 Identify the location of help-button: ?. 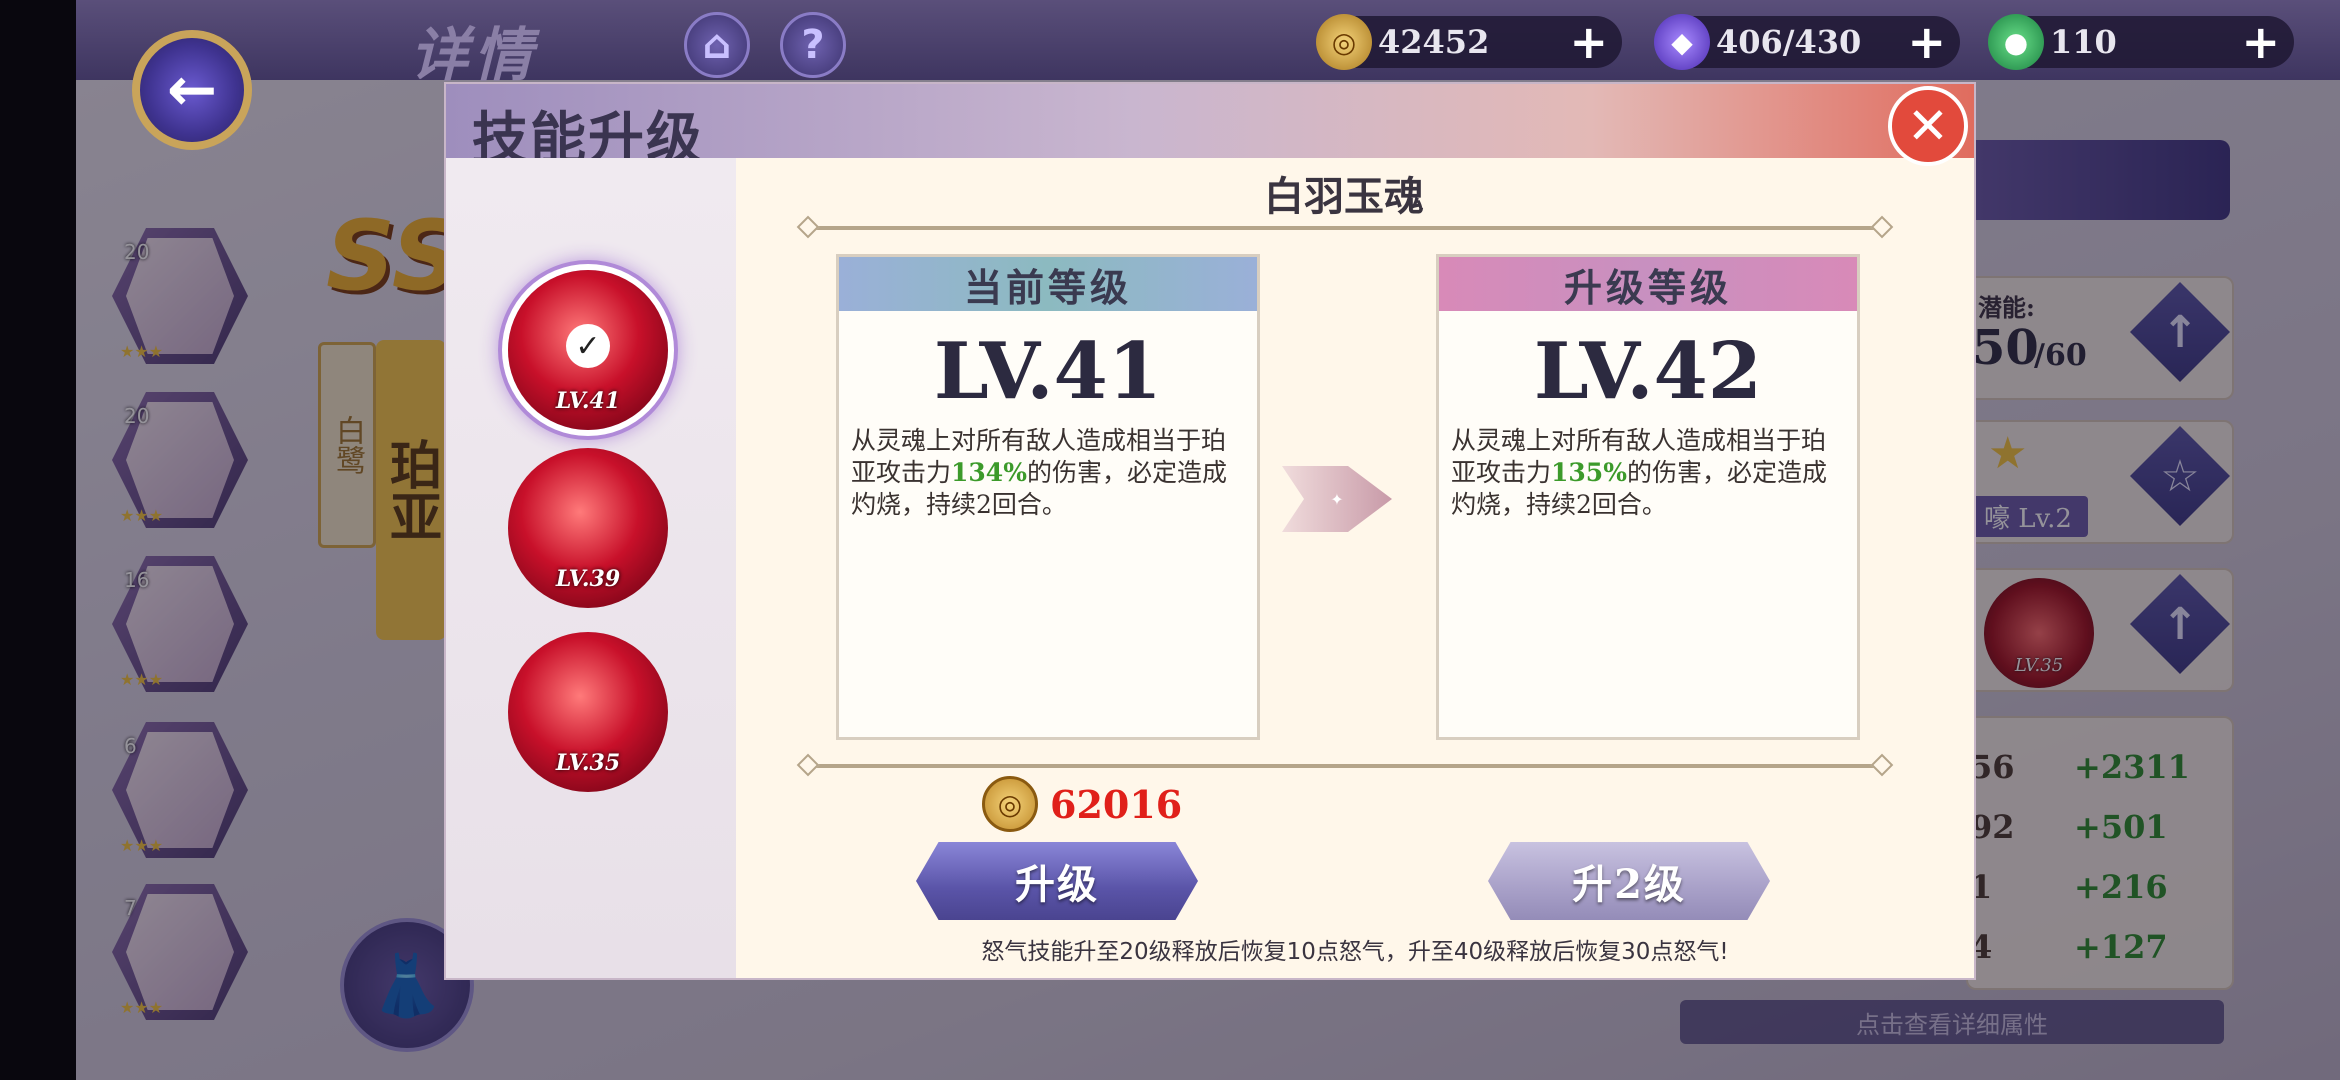
(813, 45).